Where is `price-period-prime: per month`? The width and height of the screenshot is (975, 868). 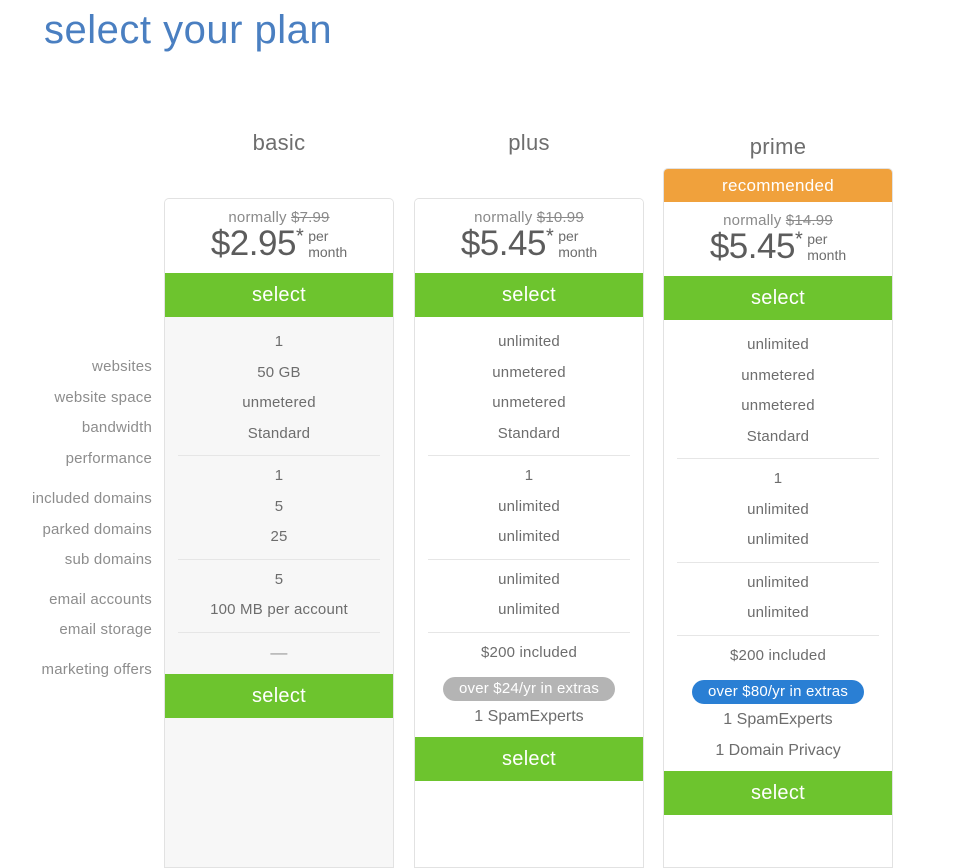
price-period-prime: per month is located at coordinates (826, 247).